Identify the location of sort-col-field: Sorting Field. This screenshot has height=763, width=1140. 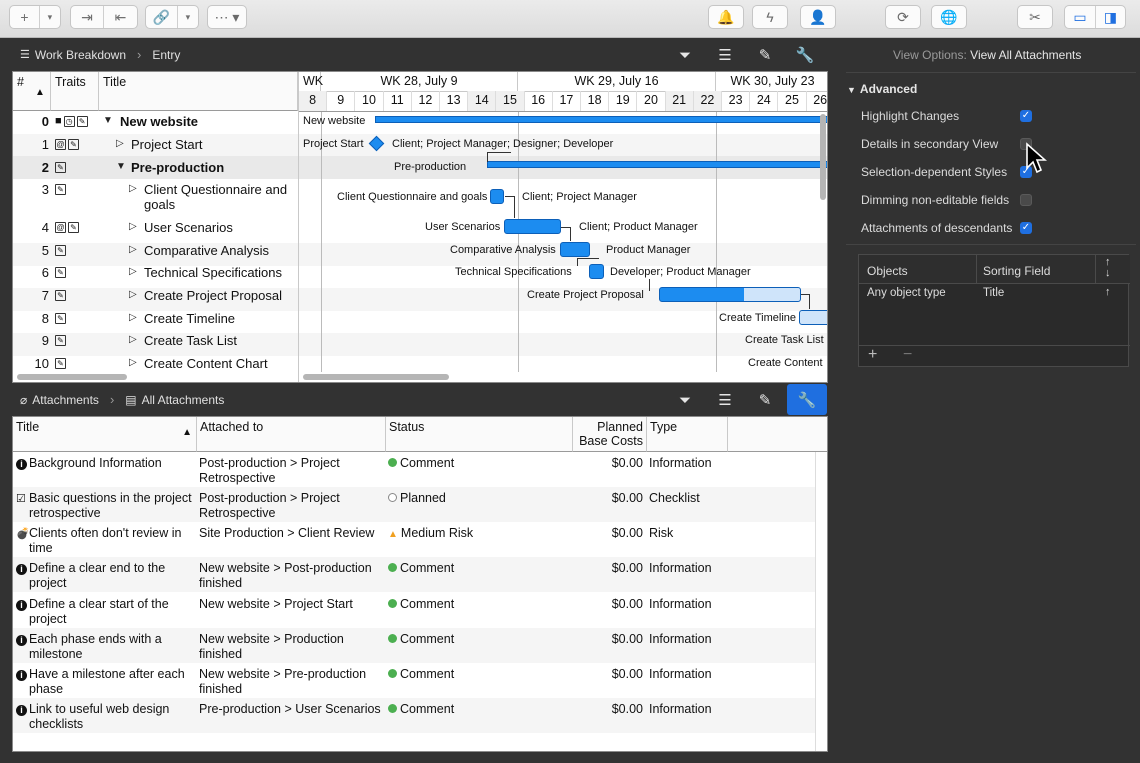
(1016, 271).